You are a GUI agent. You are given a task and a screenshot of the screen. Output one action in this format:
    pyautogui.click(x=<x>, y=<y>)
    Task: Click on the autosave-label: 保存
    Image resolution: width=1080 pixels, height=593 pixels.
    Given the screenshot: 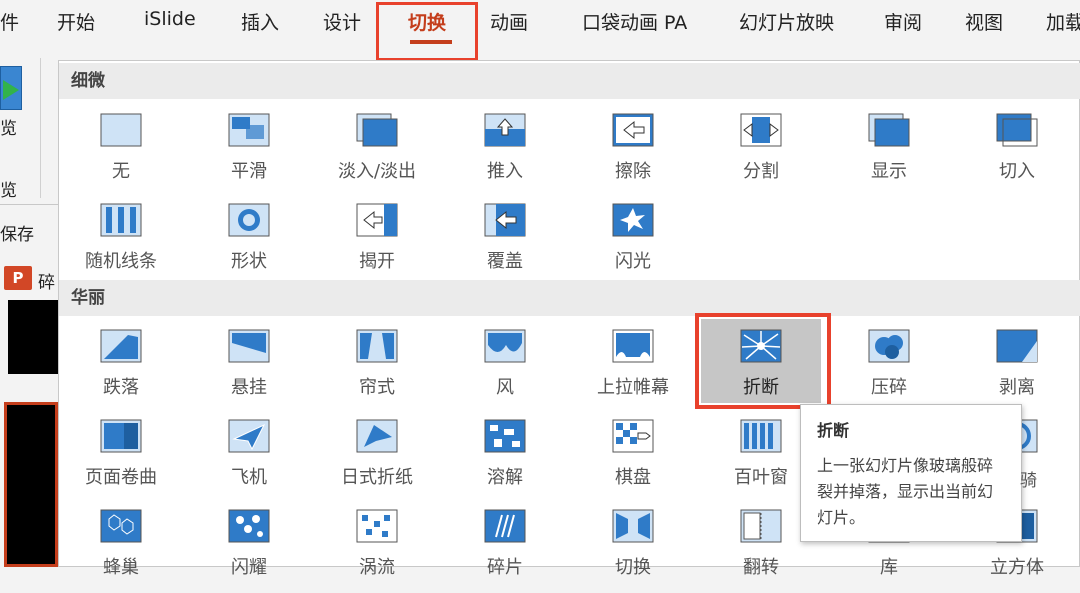 What is the action you would take?
    pyautogui.click(x=17, y=232)
    